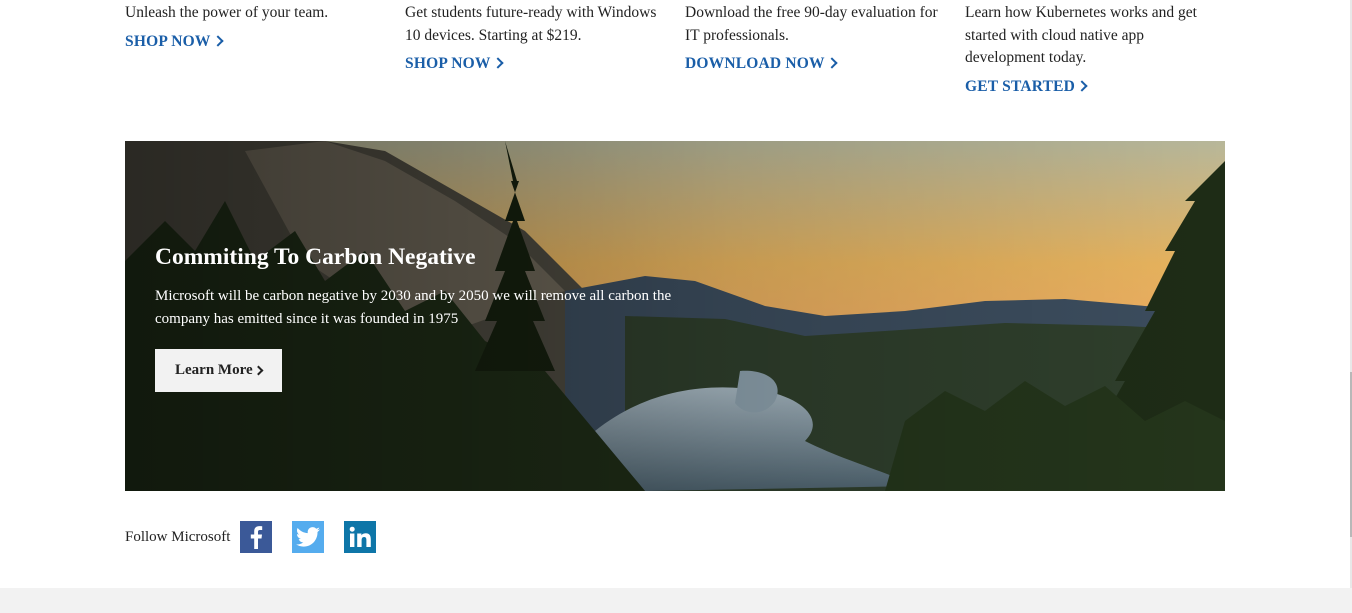 The height and width of the screenshot is (613, 1352). I want to click on get-started-link: GET STARTED, so click(1026, 86).